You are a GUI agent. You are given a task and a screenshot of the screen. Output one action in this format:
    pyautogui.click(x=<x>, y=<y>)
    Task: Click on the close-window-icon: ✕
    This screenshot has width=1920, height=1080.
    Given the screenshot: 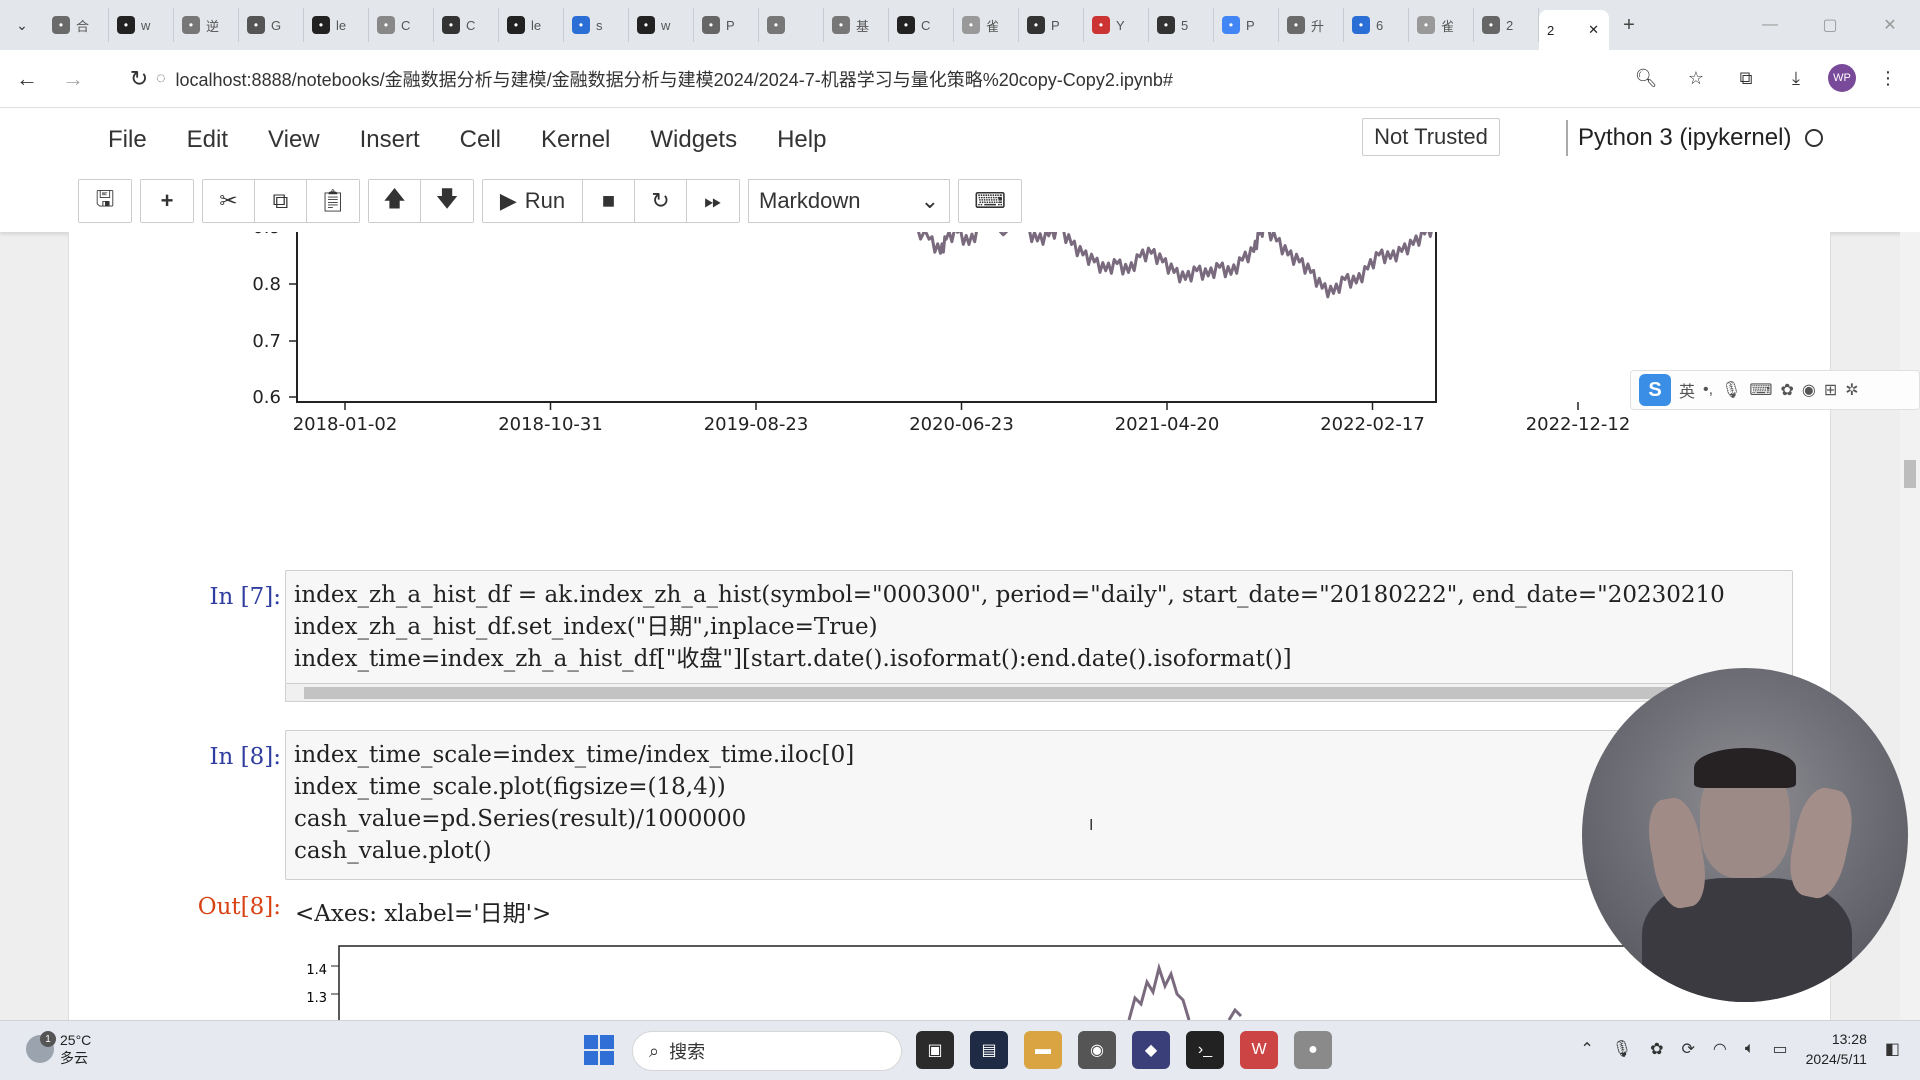 What is the action you would take?
    pyautogui.click(x=1890, y=25)
    